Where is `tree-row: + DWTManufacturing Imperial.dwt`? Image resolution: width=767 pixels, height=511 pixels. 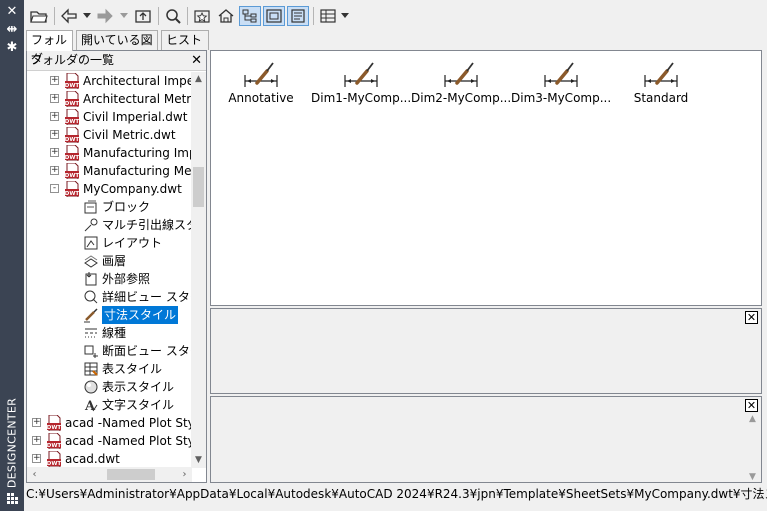 tree-row: + DWTManufacturing Imperial.dwt is located at coordinates (109, 153).